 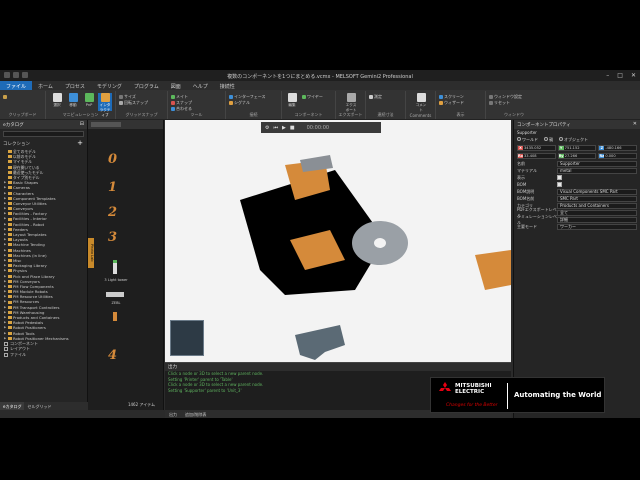 What do you see at coordinates (597, 205) in the screenshot?
I see `property-value: Products and Containers` at bounding box center [597, 205].